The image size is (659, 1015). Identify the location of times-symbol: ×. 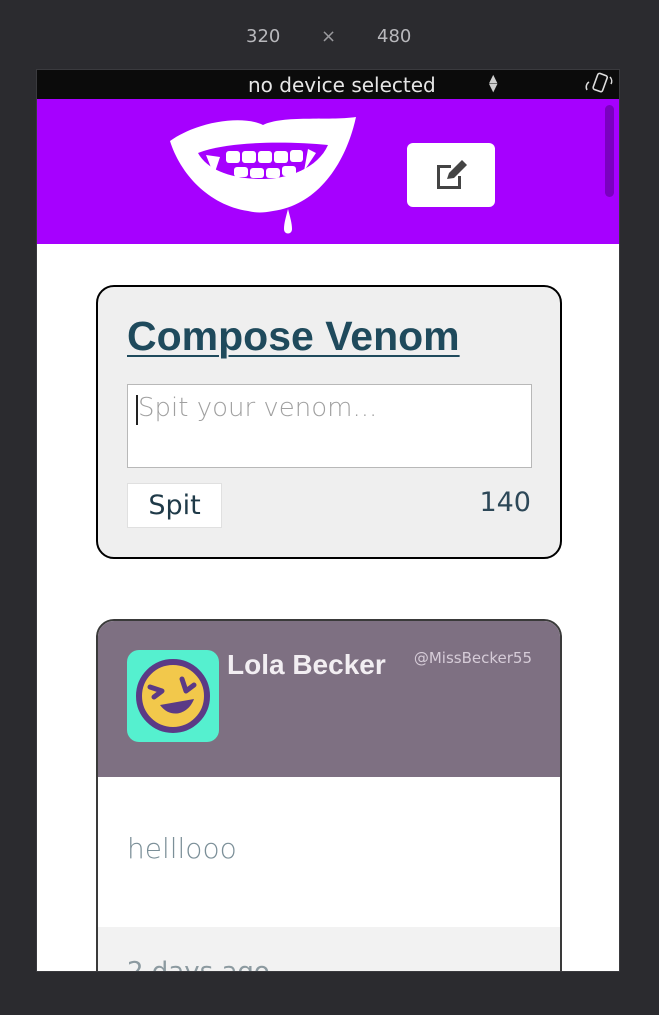
(329, 36).